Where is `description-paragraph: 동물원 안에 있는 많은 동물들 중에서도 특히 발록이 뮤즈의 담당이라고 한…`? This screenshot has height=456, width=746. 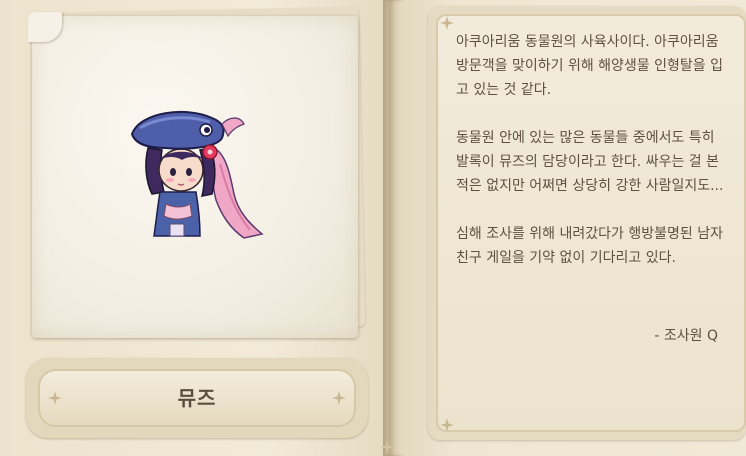
description-paragraph: 동물원 안에 있는 많은 동물들 중에서도 특히 발록이 뮤즈의 담당이라고 한… is located at coordinates (590, 162).